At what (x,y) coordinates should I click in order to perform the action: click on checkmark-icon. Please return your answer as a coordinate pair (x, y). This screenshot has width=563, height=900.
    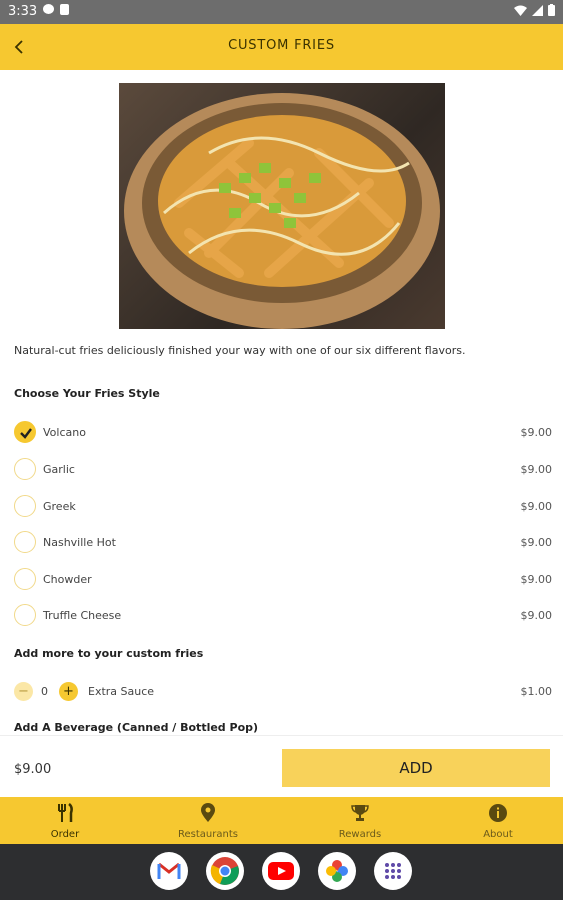
    Looking at the image, I should click on (26, 433).